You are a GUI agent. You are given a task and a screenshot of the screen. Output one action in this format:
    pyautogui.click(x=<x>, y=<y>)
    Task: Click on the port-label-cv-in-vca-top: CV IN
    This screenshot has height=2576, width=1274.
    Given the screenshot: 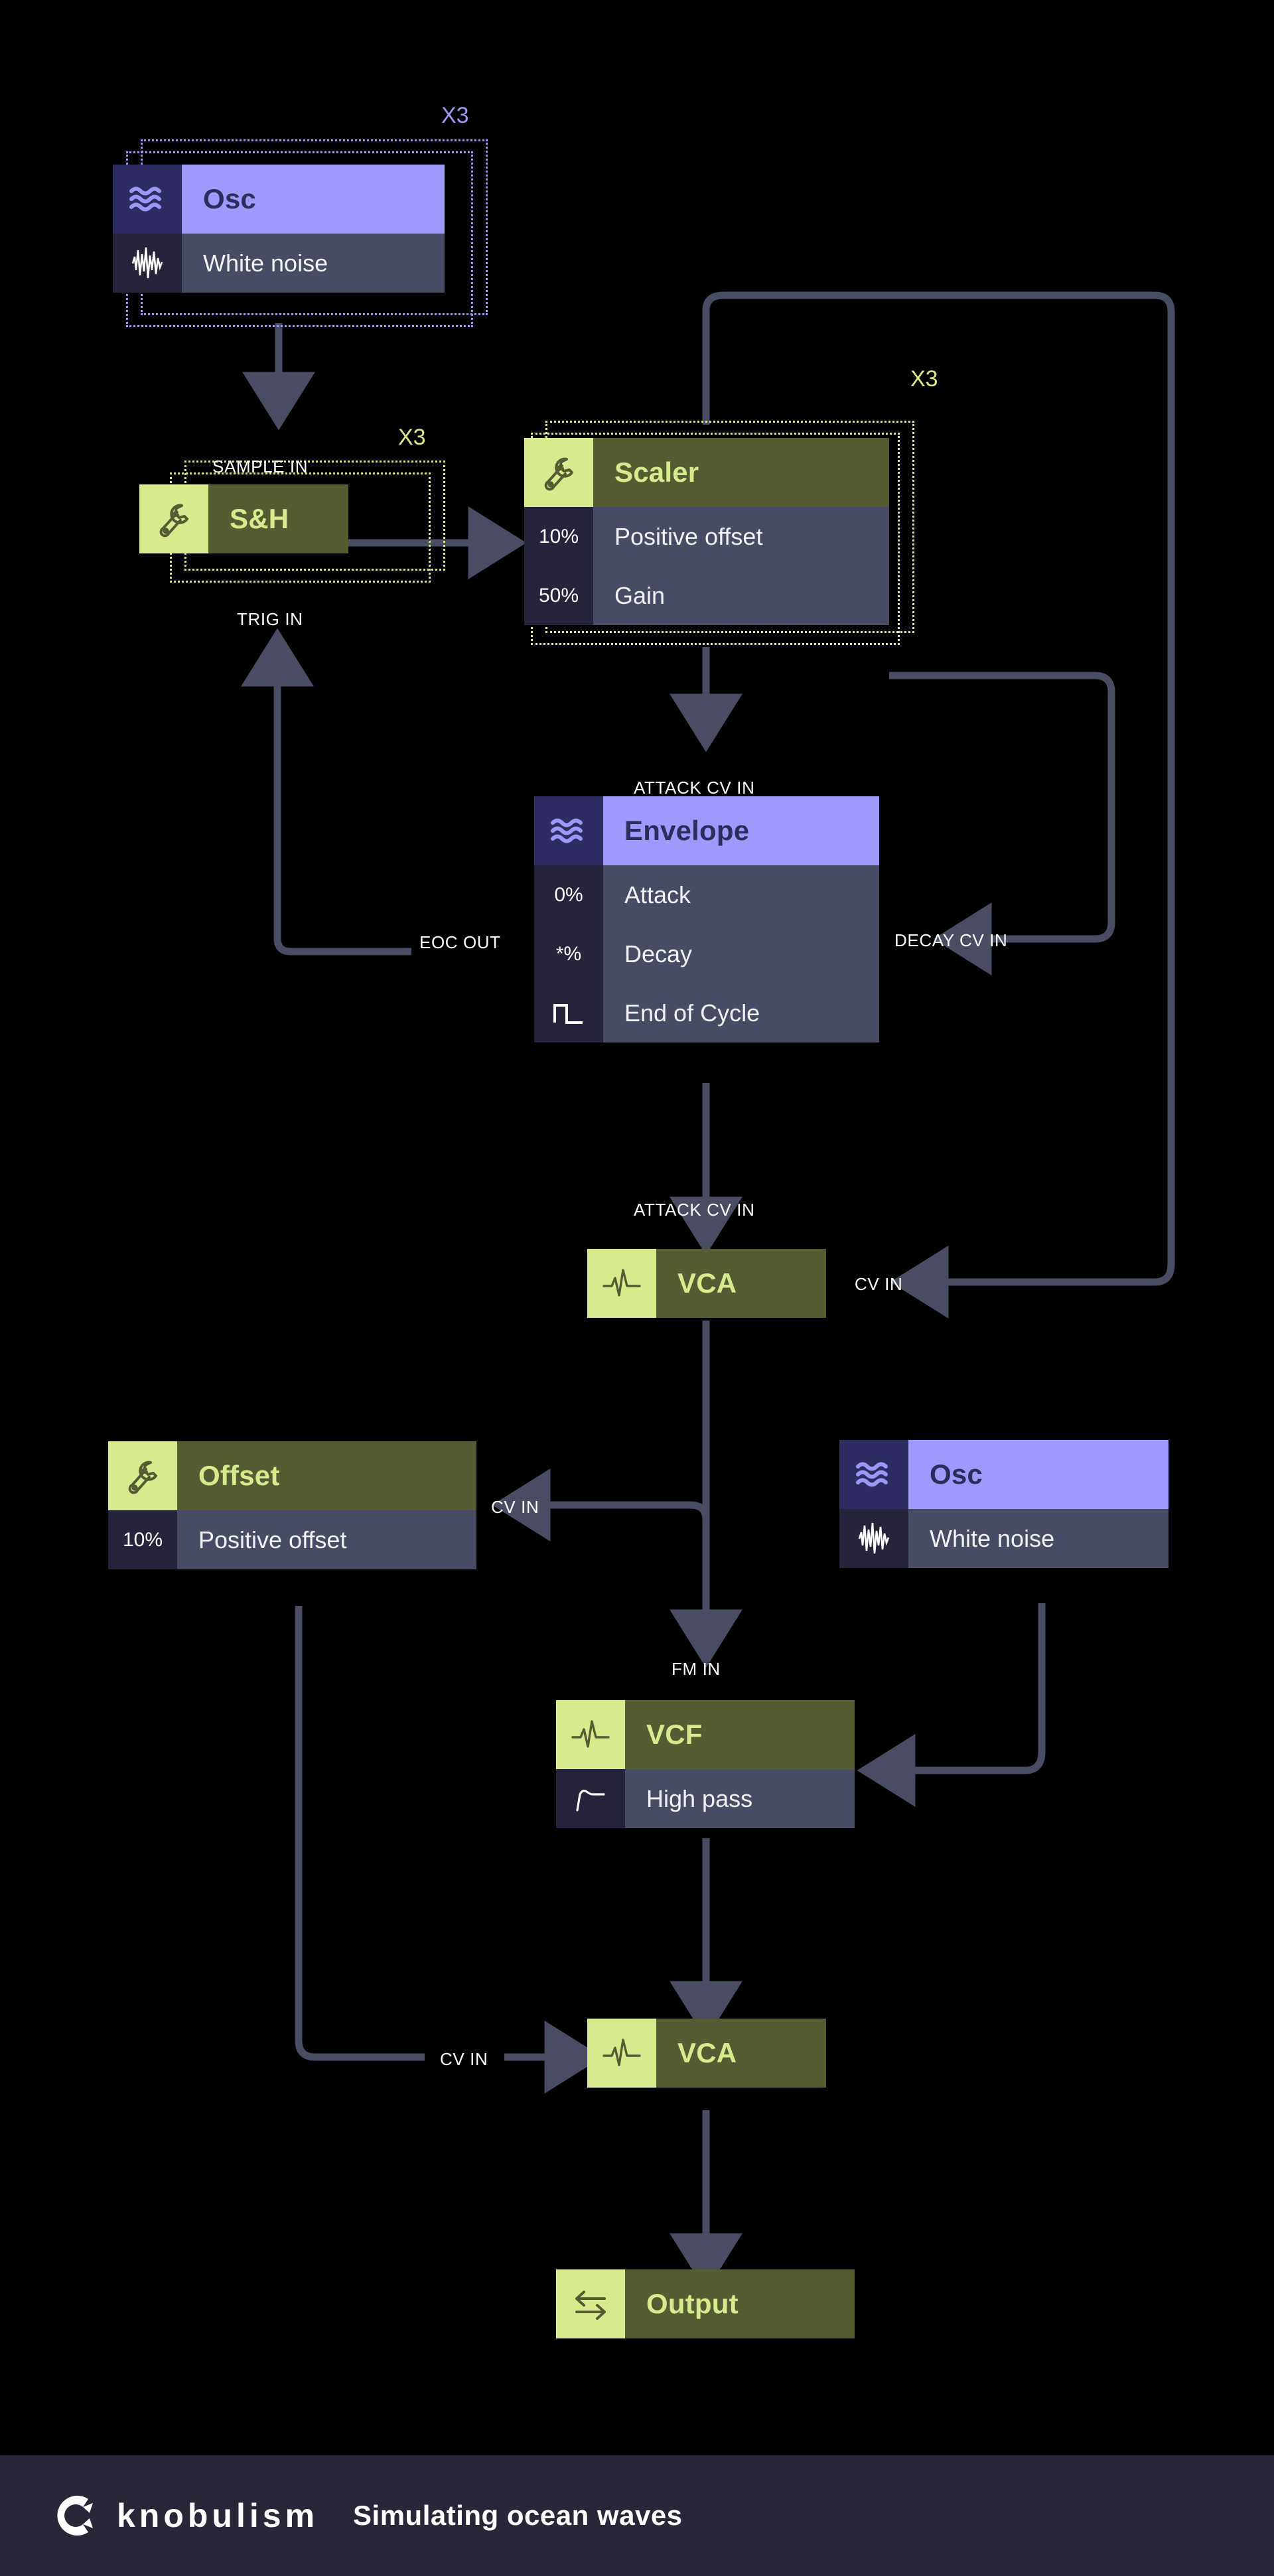 What is the action you would take?
    pyautogui.click(x=879, y=1284)
    